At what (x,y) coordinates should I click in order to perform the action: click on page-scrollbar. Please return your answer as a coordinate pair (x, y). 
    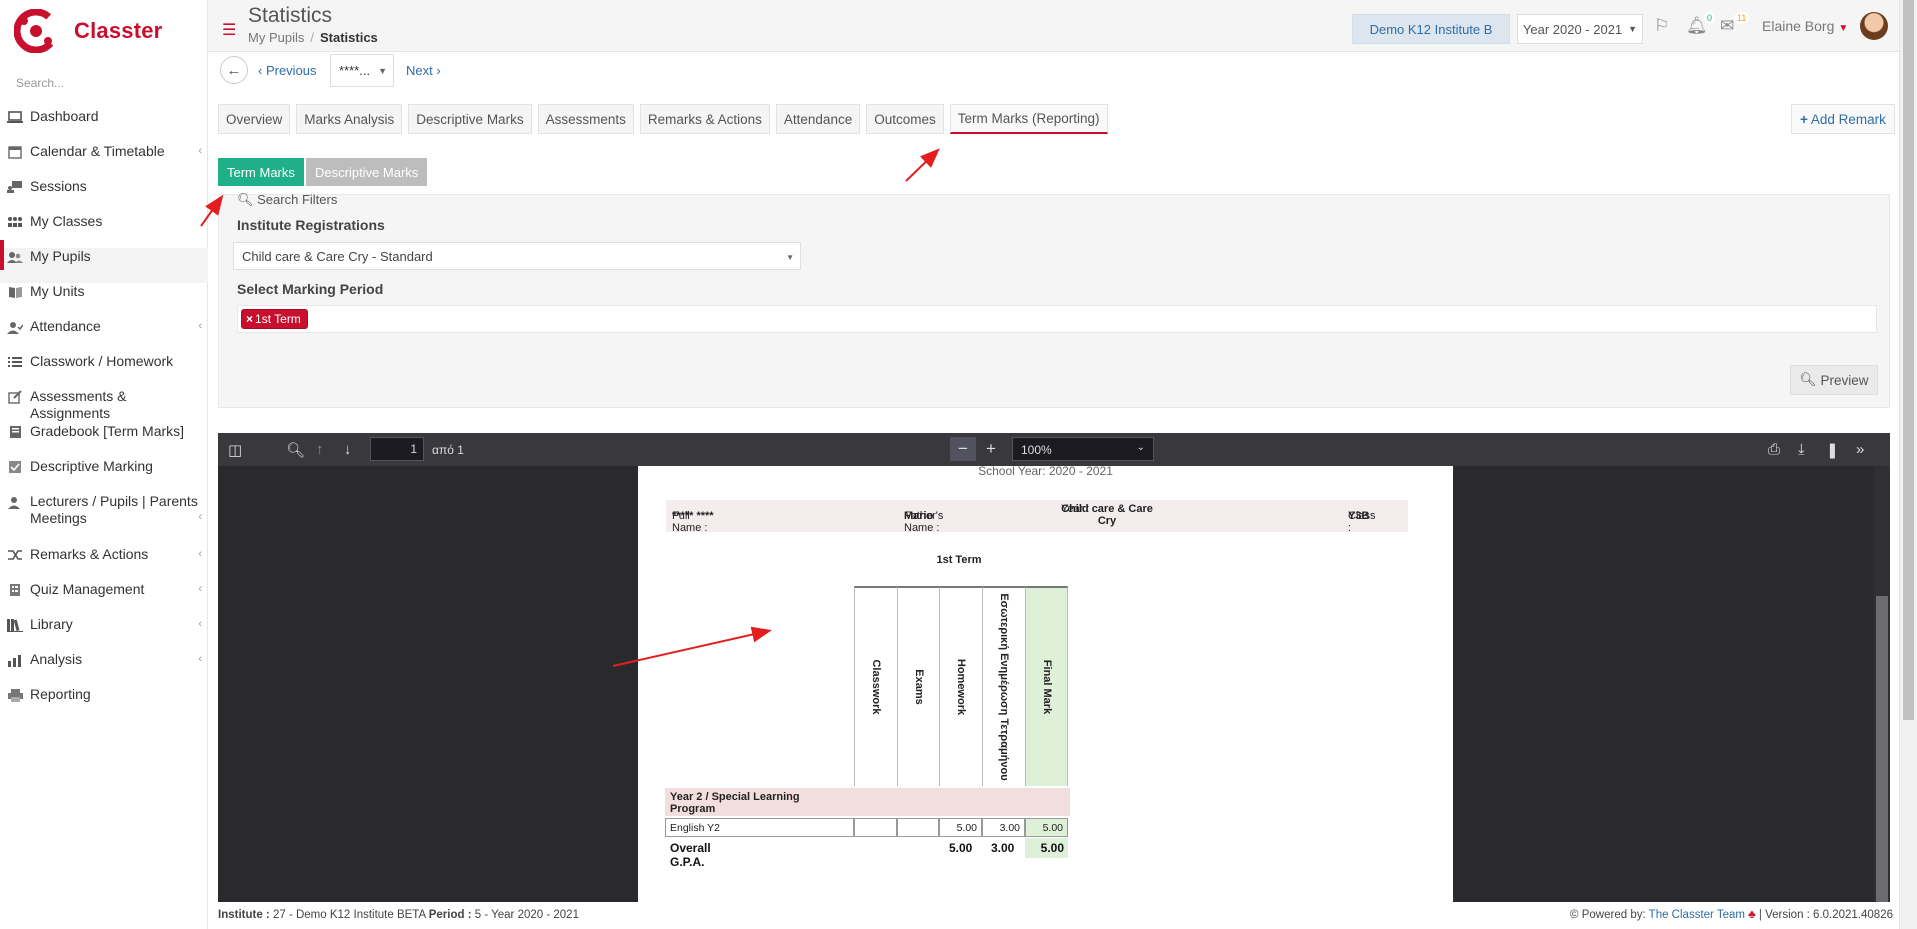
    Looking at the image, I should click on (1908, 464).